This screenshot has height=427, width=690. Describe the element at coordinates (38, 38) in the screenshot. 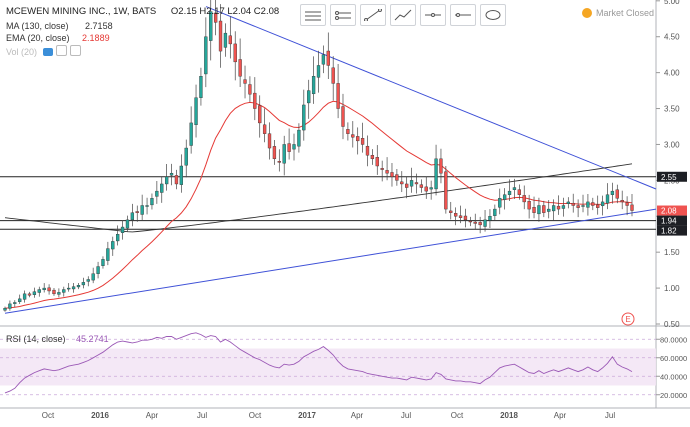

I see `ema-label: EMA (20, close)` at that location.